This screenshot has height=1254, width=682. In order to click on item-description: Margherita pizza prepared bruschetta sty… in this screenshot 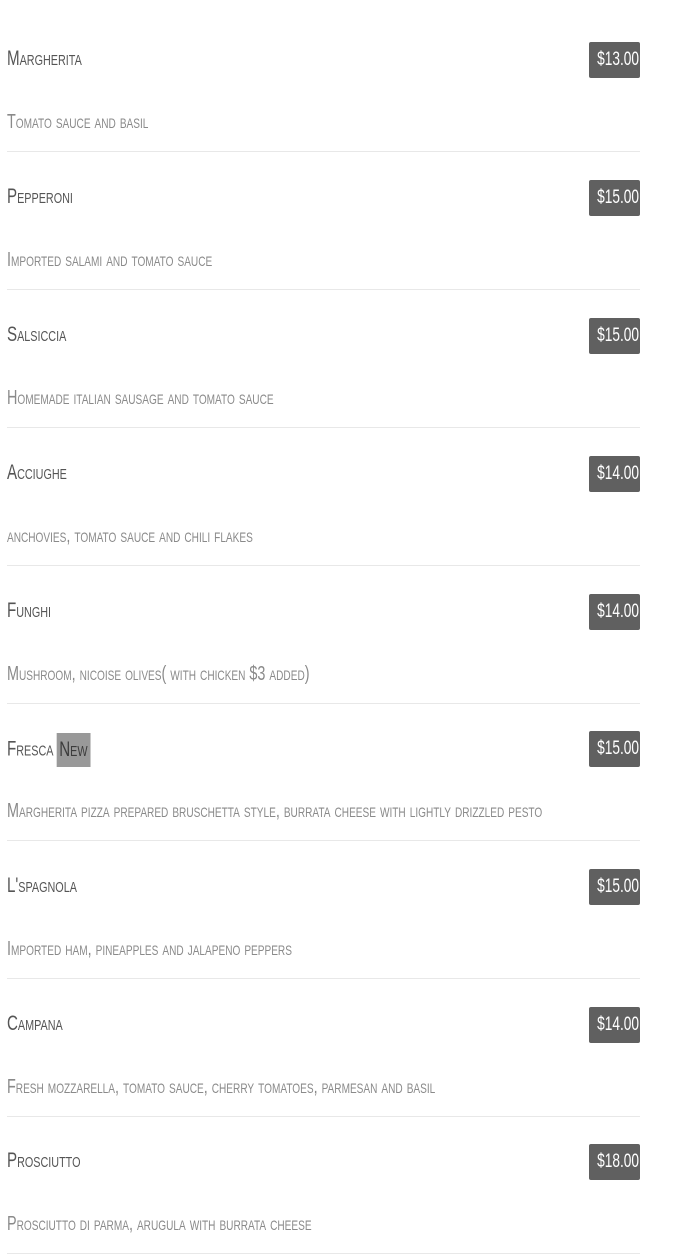, I will do `click(275, 811)`.